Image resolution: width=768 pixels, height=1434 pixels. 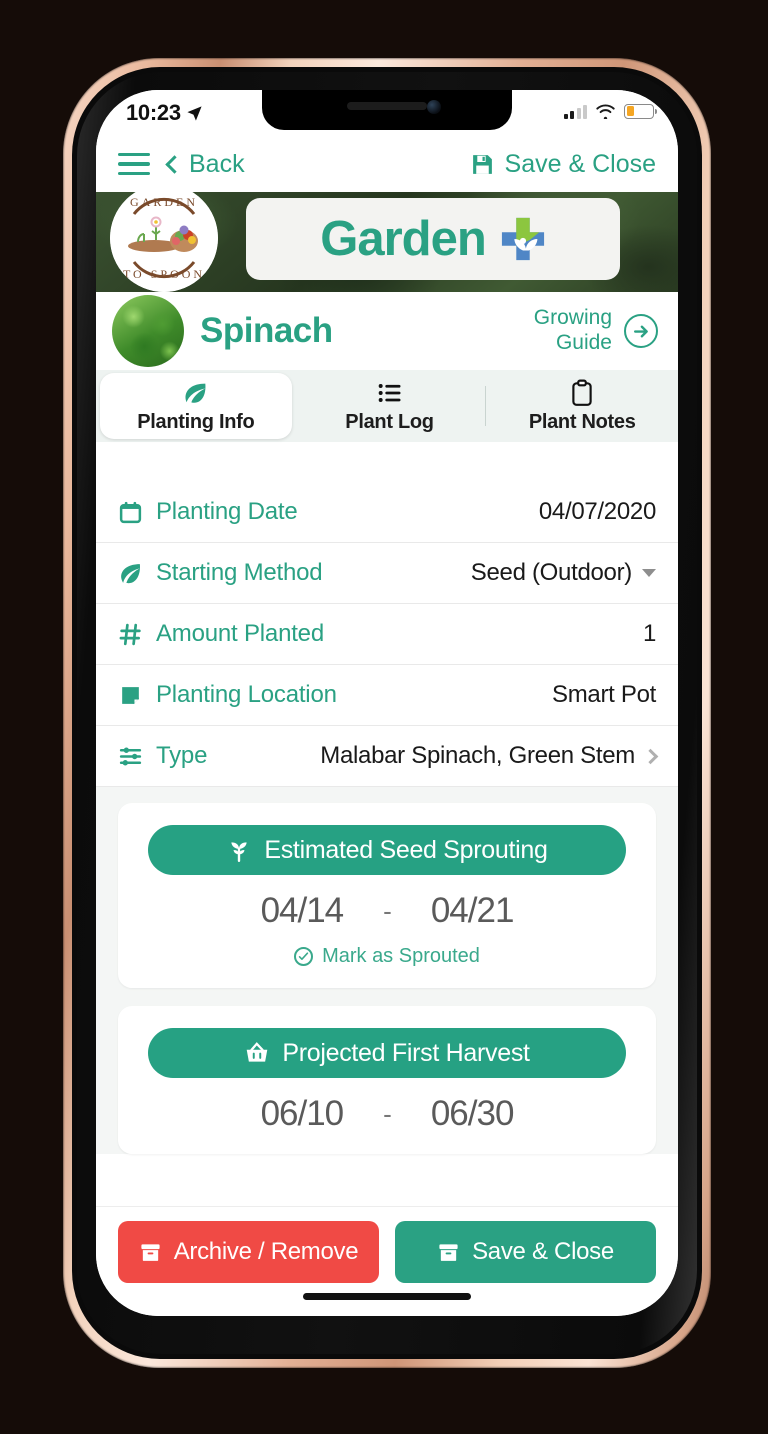 What do you see at coordinates (387, 1296) in the screenshot?
I see `home-indicator` at bounding box center [387, 1296].